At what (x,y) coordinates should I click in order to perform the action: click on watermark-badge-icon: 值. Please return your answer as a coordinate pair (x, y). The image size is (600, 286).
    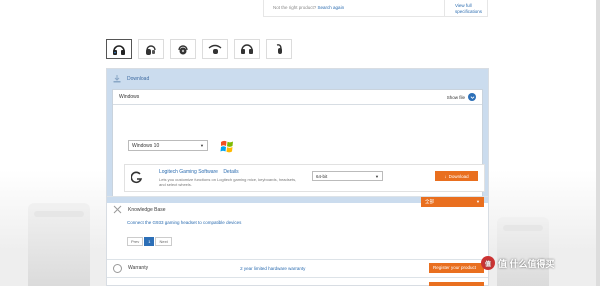
    Looking at the image, I should click on (488, 263).